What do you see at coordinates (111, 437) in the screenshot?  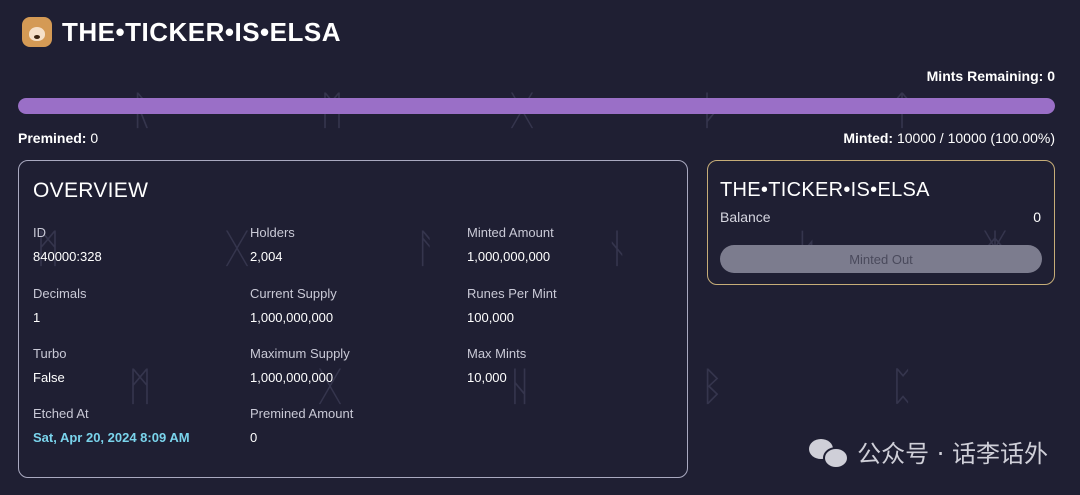 I see `etched-at-date: Sat, Apr 20, 2024 8:09 AM` at bounding box center [111, 437].